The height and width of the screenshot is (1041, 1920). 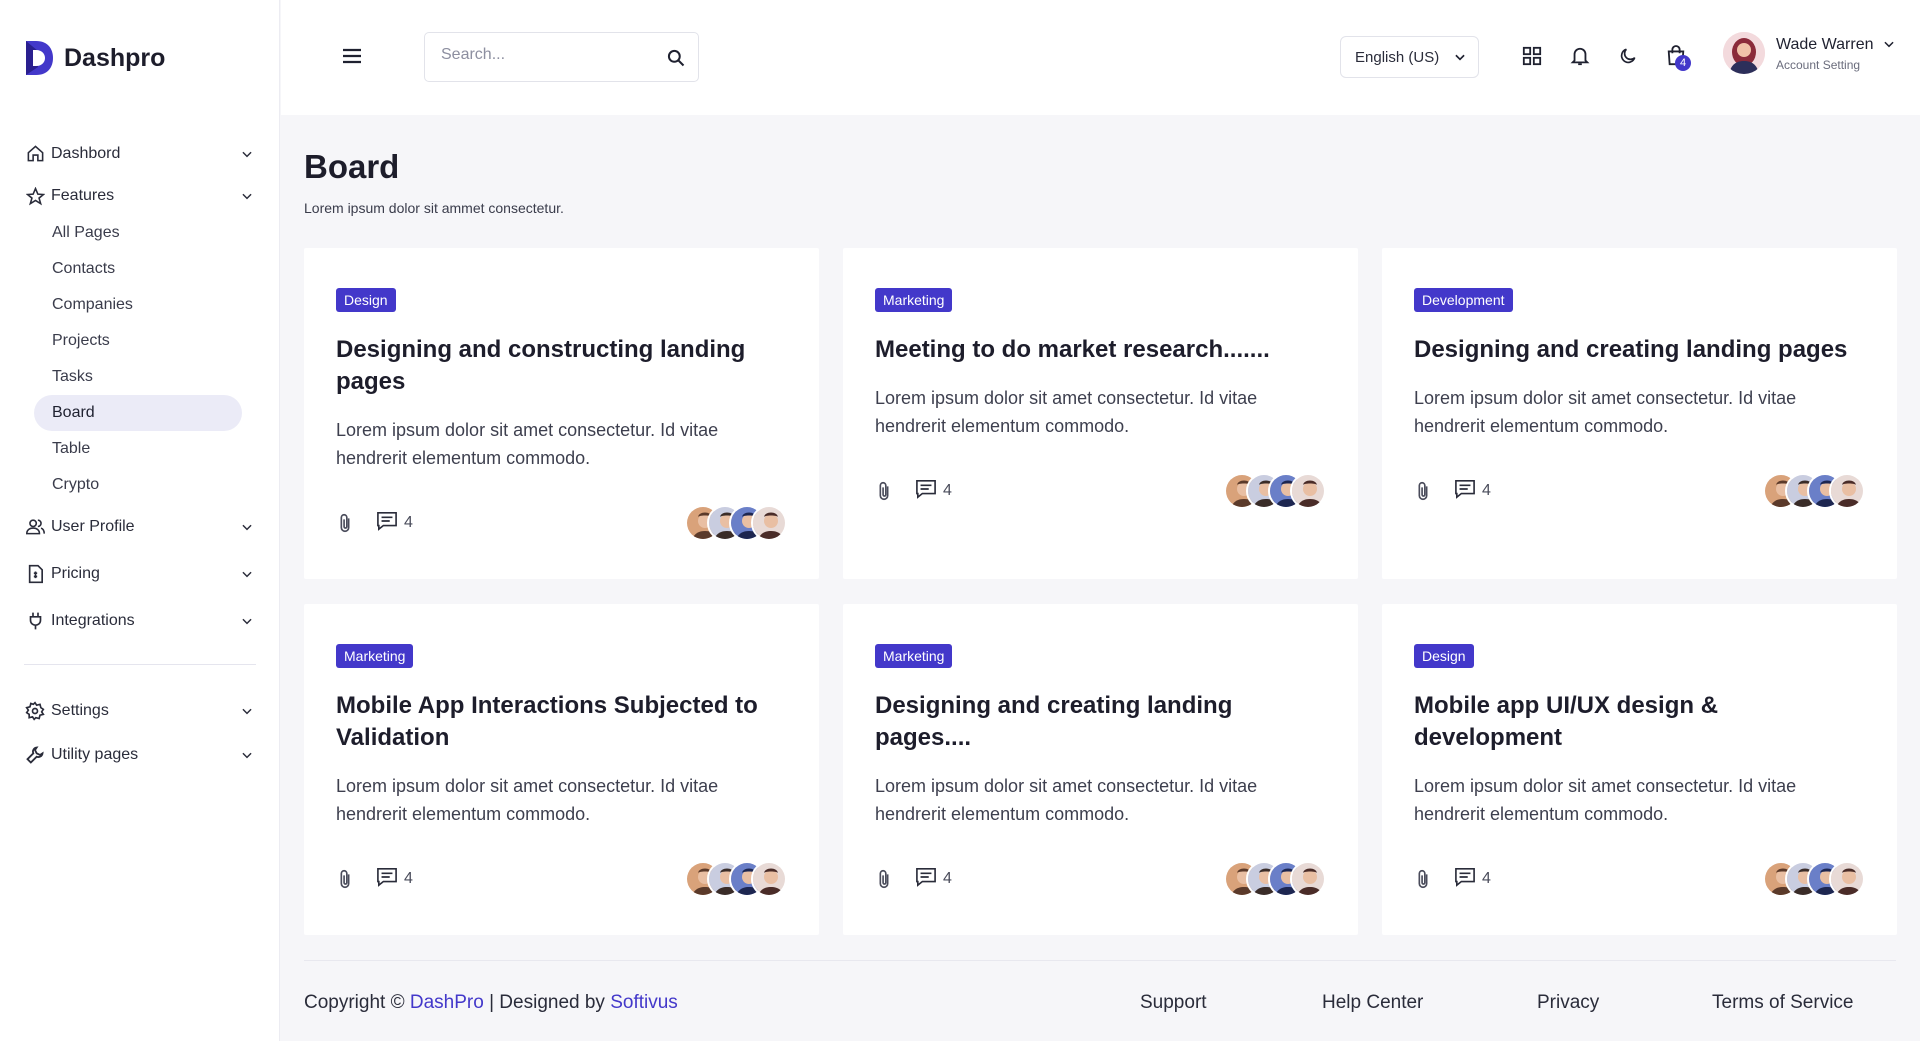 I want to click on dark-mode-icon, so click(x=1628, y=56).